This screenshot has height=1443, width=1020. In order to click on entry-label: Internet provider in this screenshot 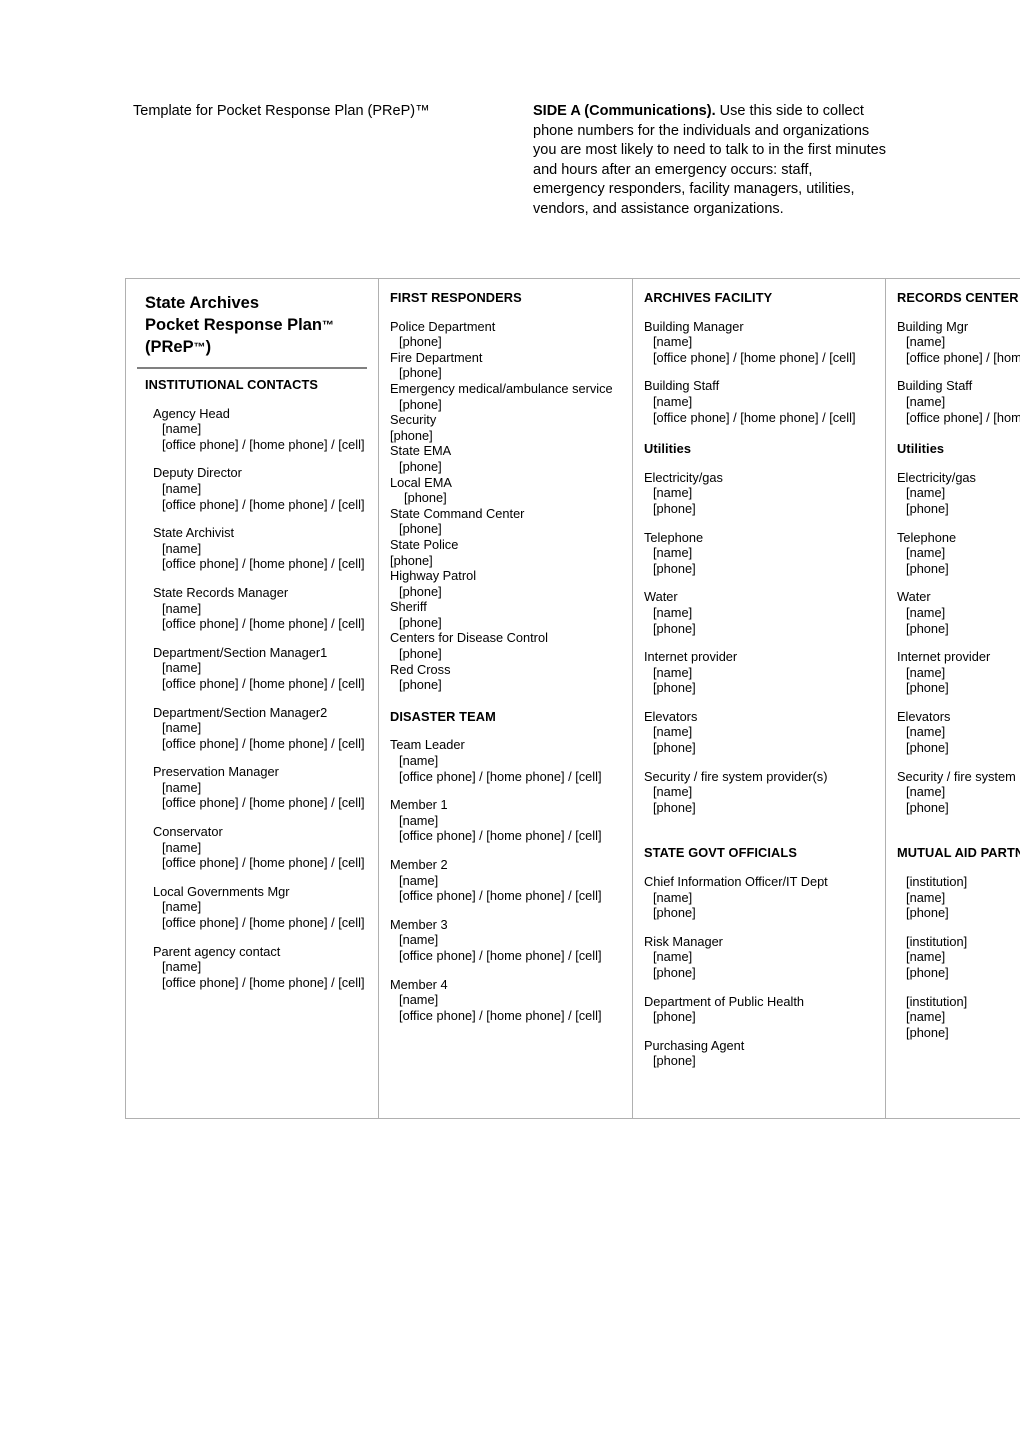, I will do `click(944, 657)`.